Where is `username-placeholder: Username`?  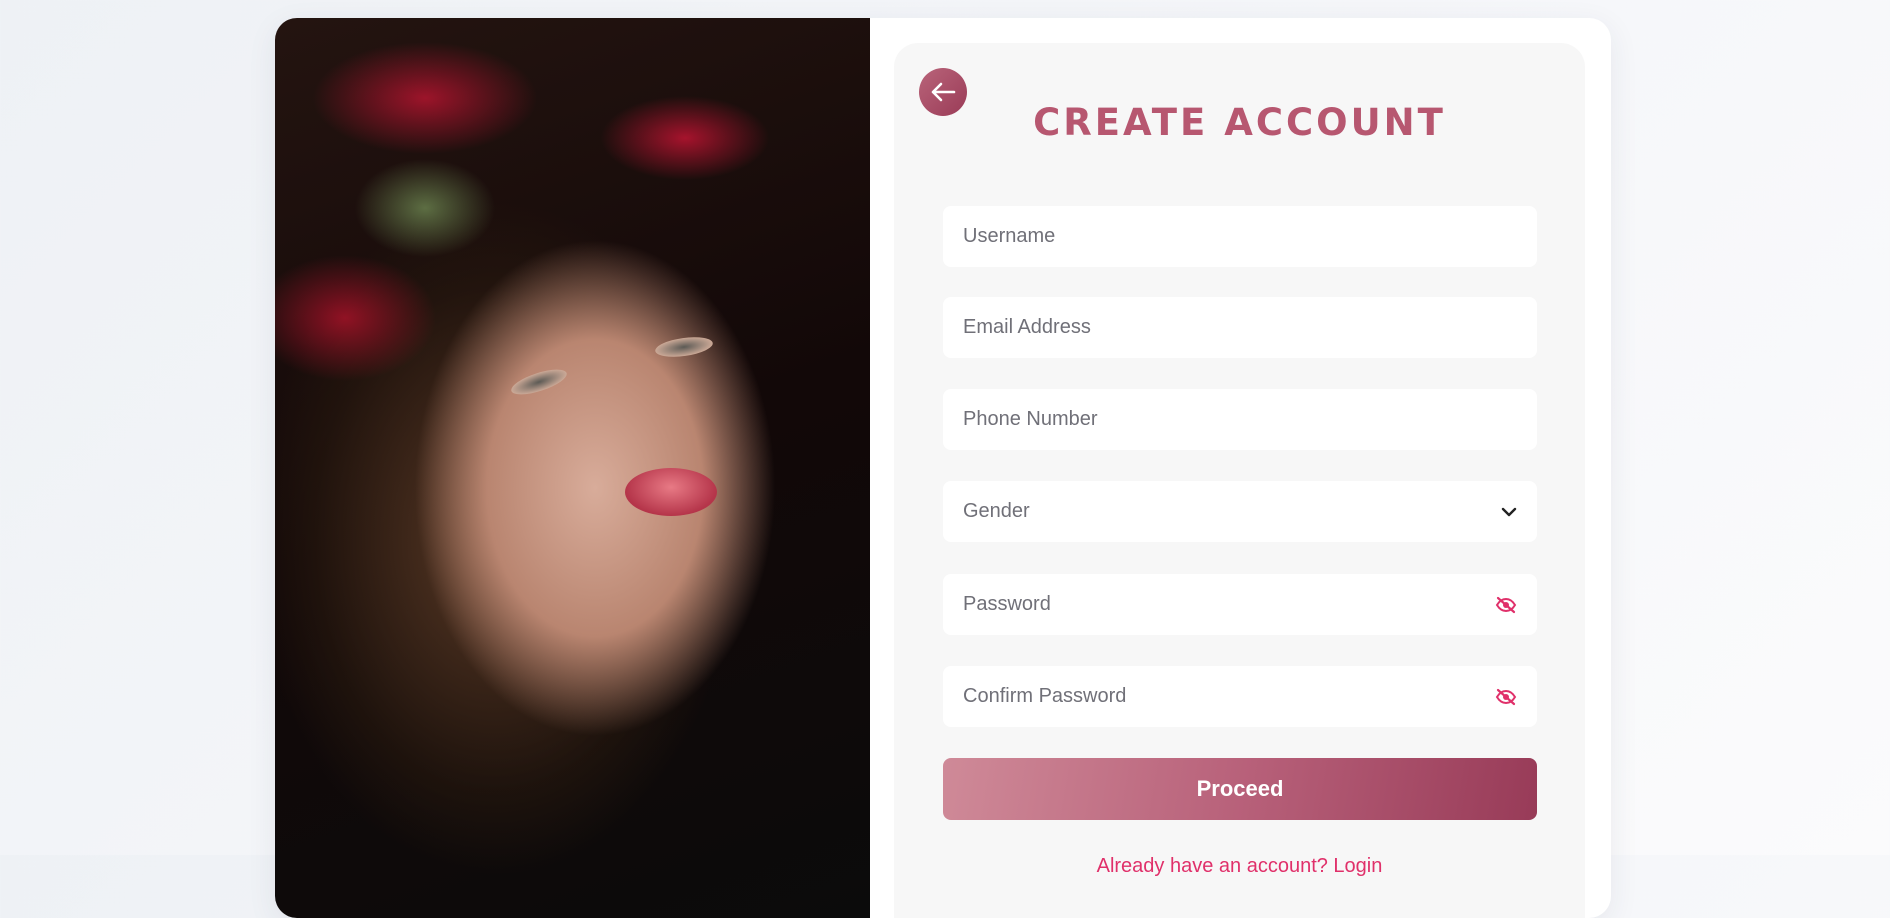
username-placeholder: Username is located at coordinates (1009, 236).